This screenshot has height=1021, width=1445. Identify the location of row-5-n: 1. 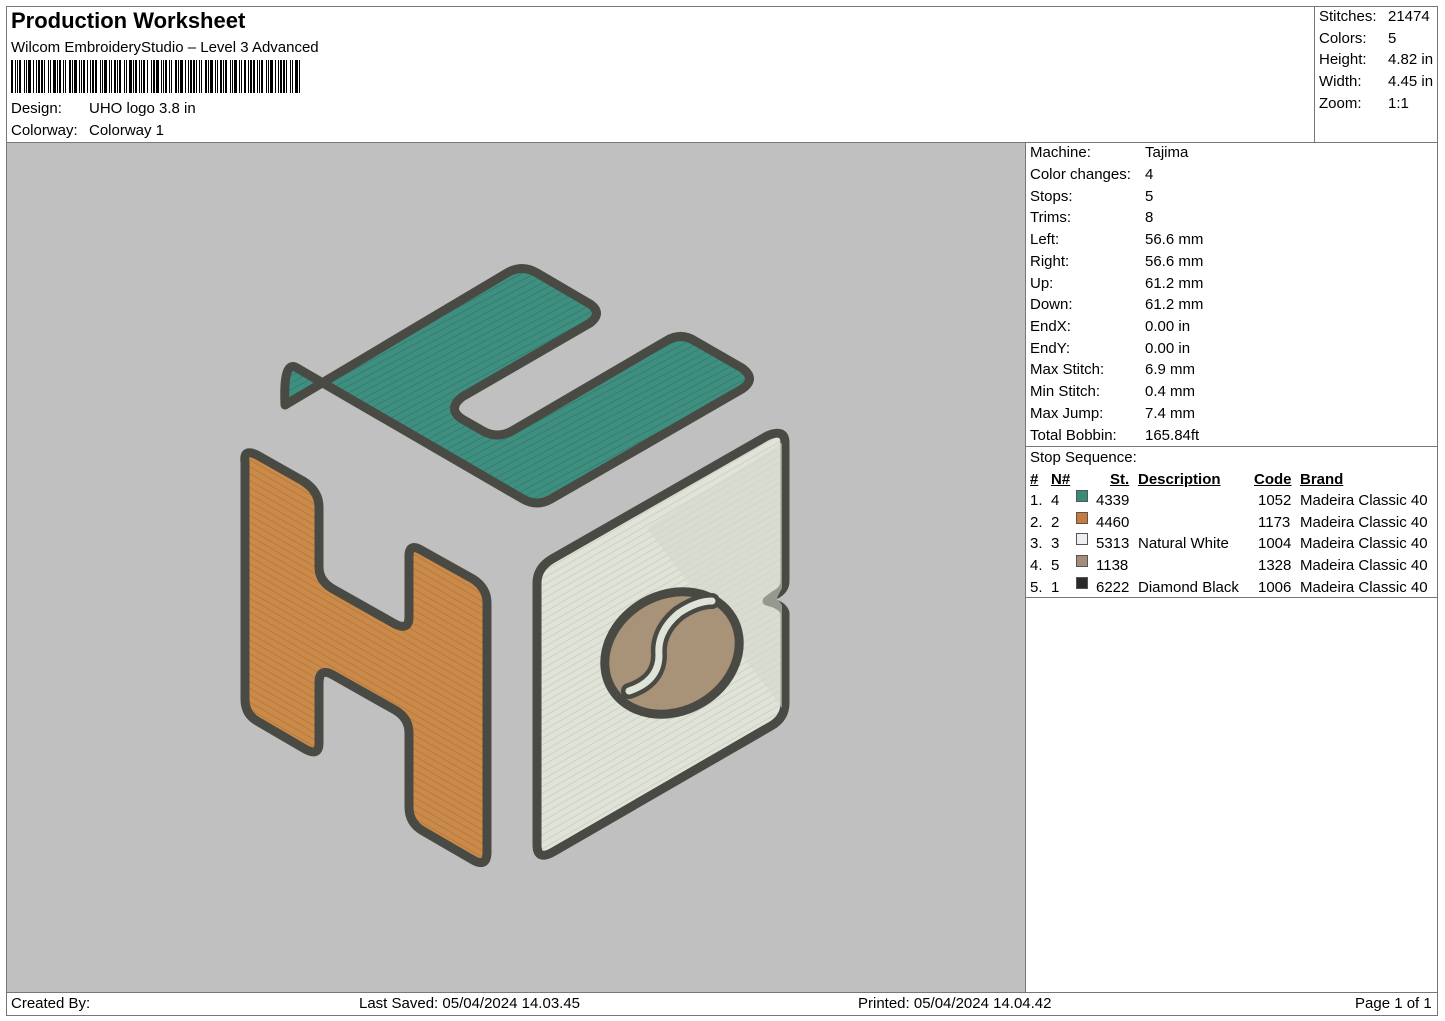
(1055, 587).